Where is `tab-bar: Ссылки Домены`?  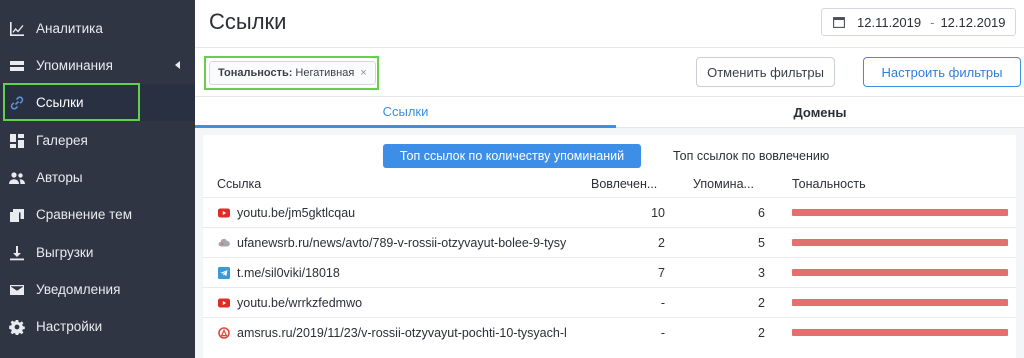 tab-bar: Ссылки Домены is located at coordinates (609, 112).